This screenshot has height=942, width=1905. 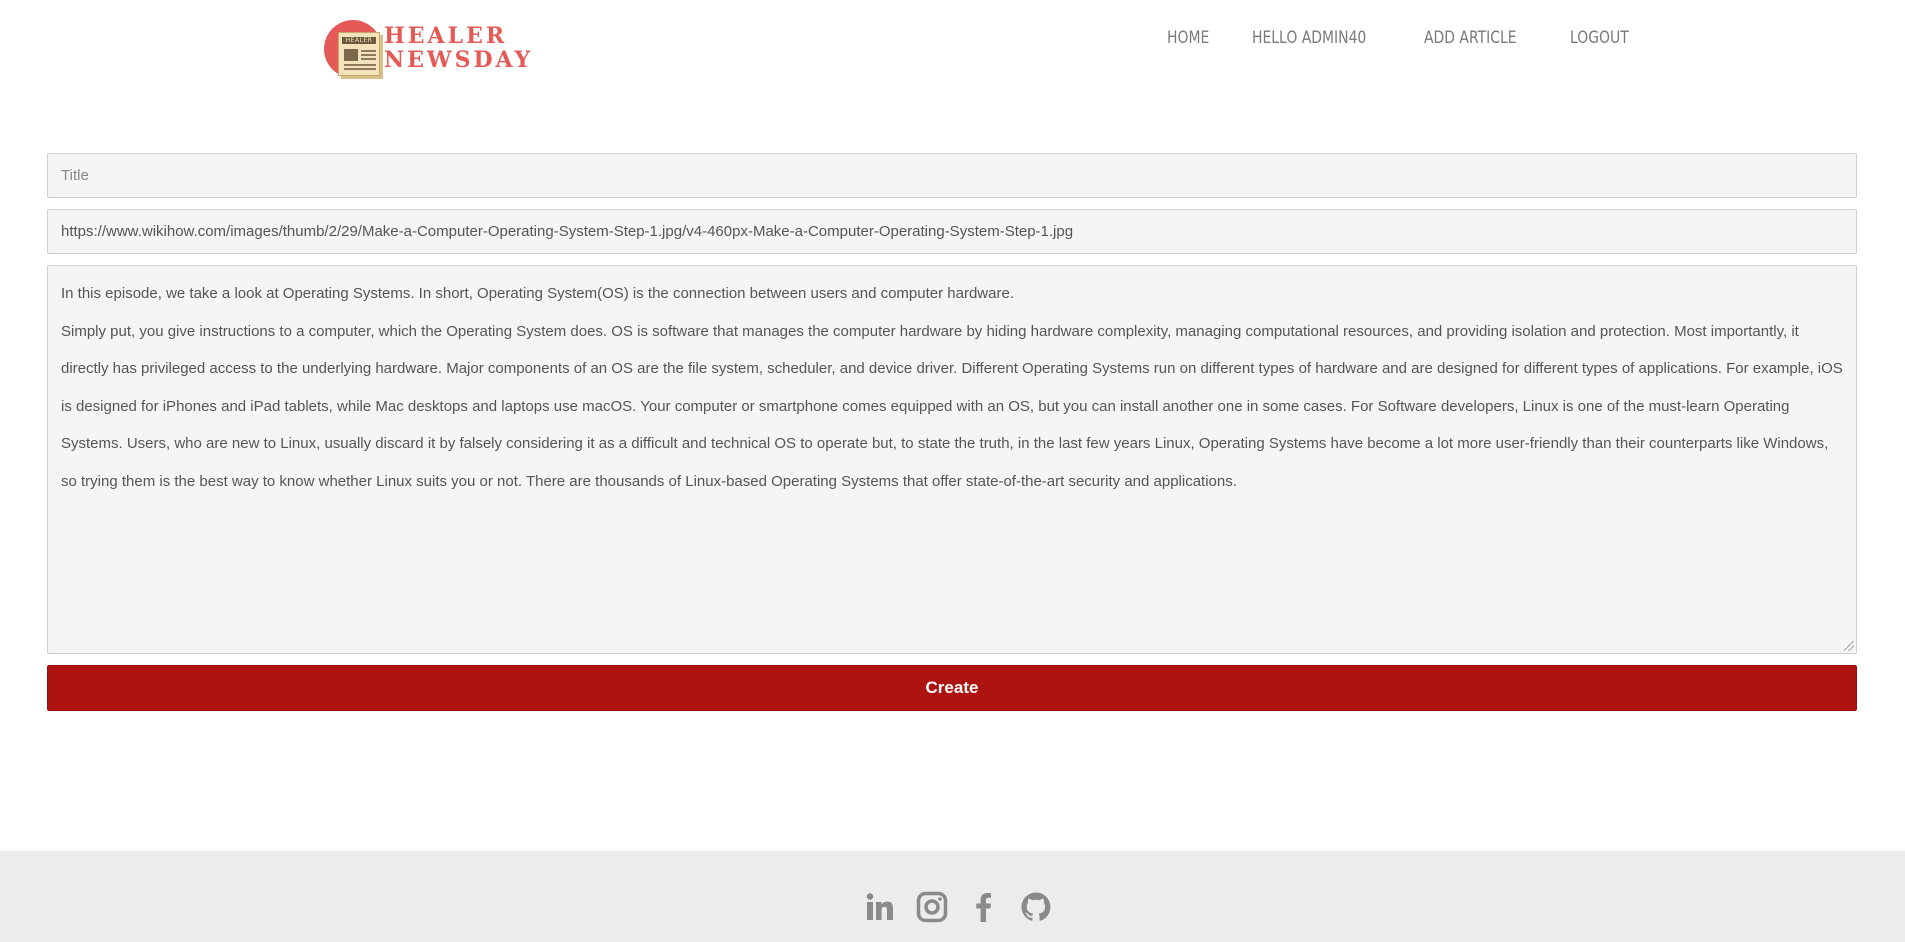 I want to click on logo-paper-heading: HEALER, so click(x=359, y=40).